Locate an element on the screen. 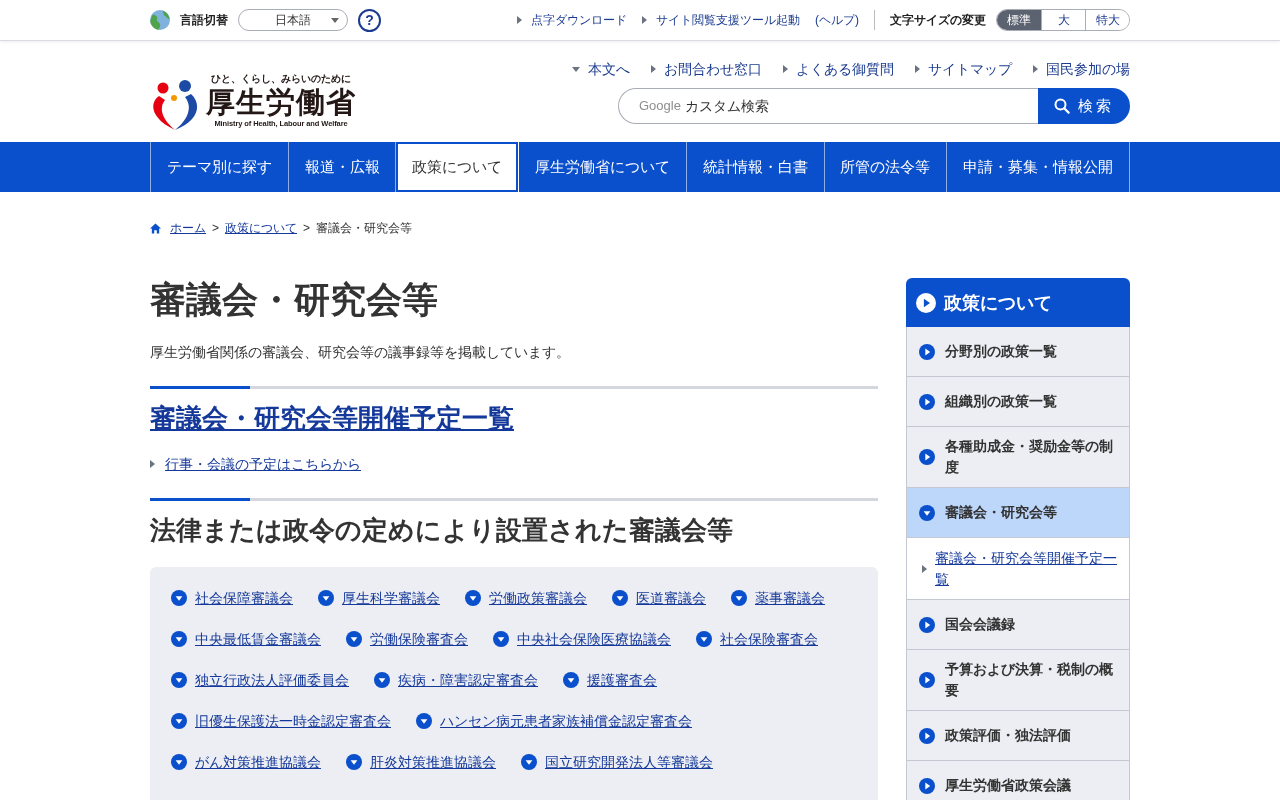 This screenshot has height=800, width=1280. council-link: 中央社会保険医療協議会 is located at coordinates (582, 639).